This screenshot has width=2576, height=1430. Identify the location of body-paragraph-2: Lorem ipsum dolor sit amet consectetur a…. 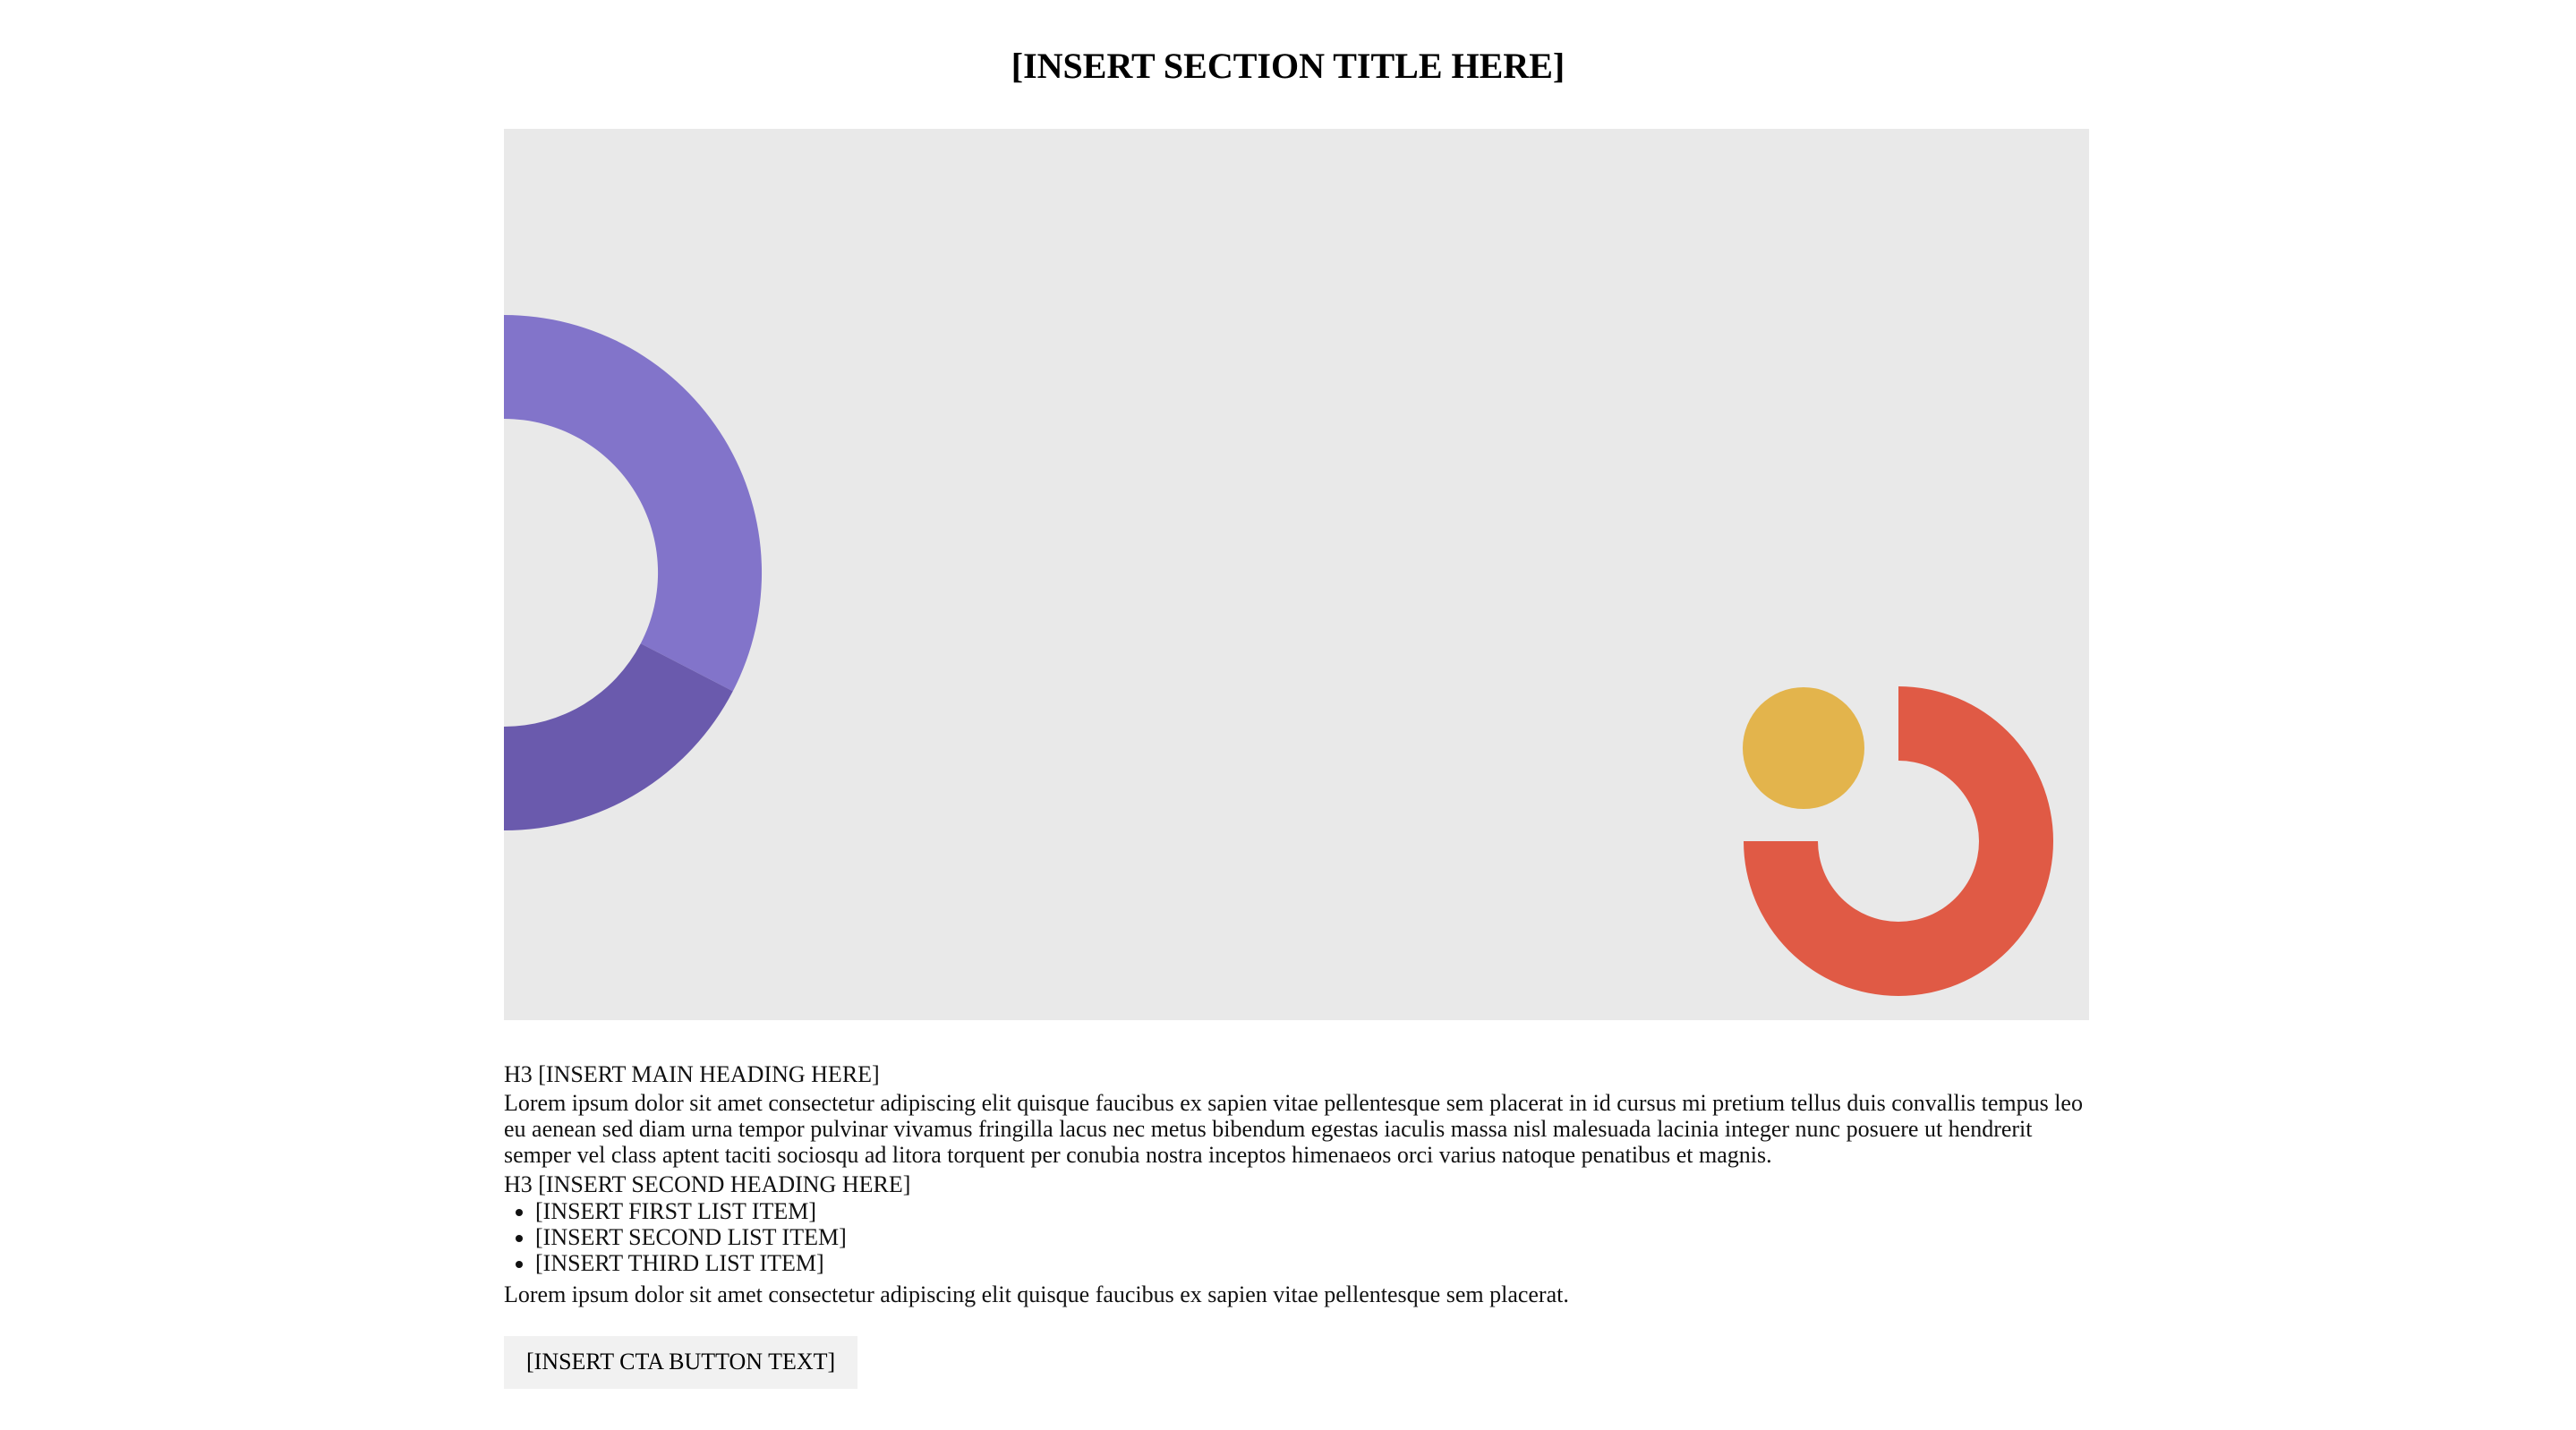
(1036, 1294).